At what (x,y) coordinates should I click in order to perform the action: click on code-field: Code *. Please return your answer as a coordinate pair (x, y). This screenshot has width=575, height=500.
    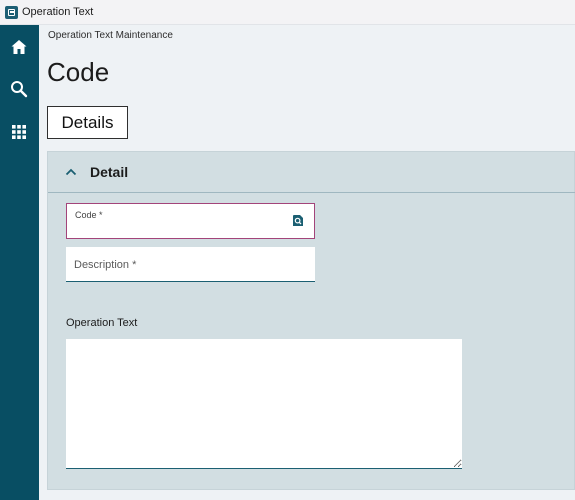
    Looking at the image, I should click on (190, 221).